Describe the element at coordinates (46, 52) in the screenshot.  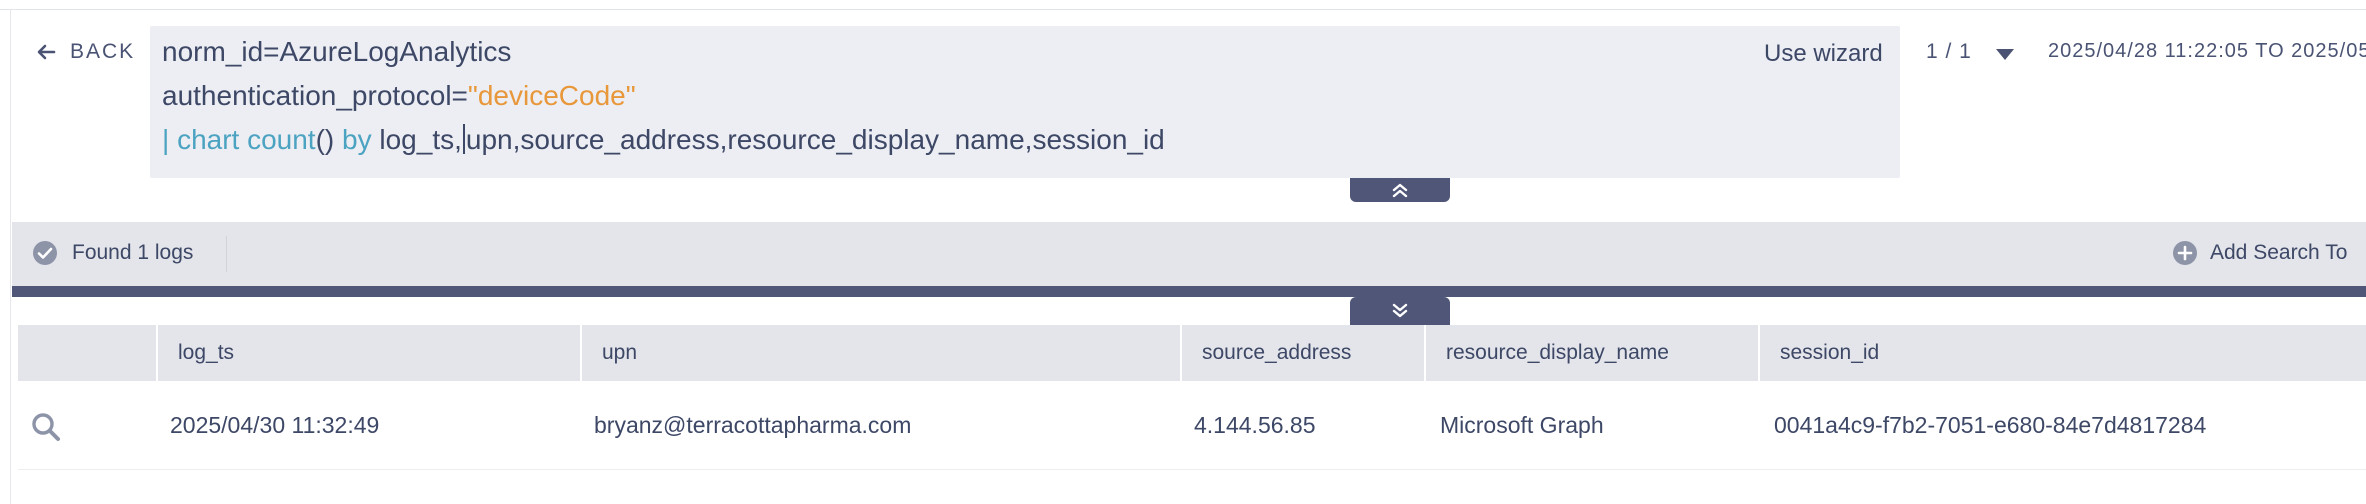
I see `arrow-left-icon` at that location.